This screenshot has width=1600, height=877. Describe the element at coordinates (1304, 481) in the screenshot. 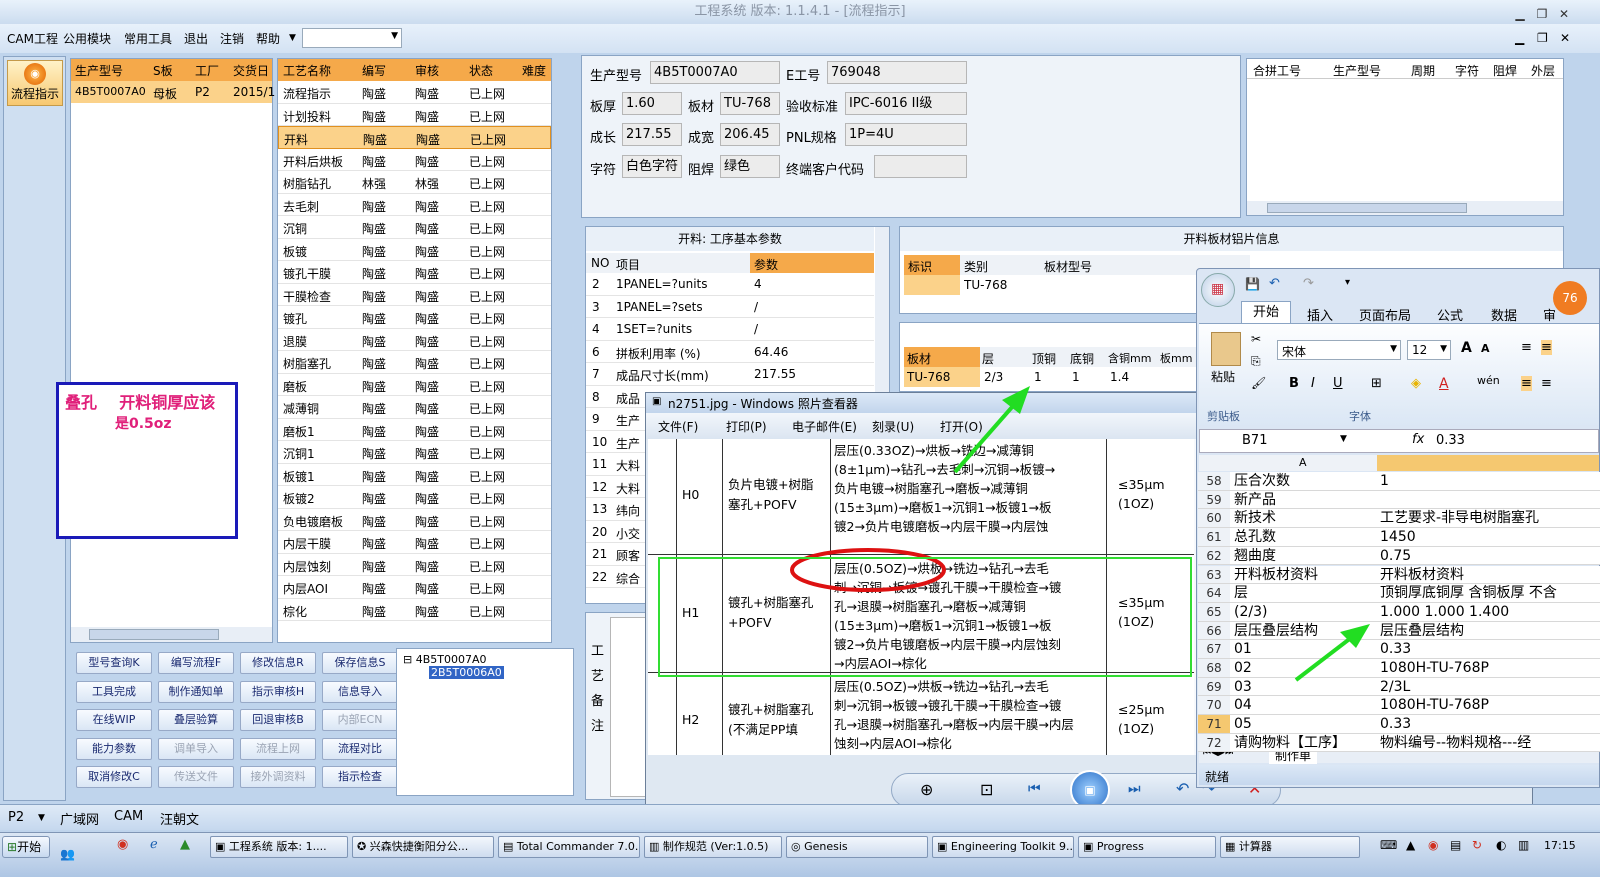

I see `cell-a: 压合次数` at that location.